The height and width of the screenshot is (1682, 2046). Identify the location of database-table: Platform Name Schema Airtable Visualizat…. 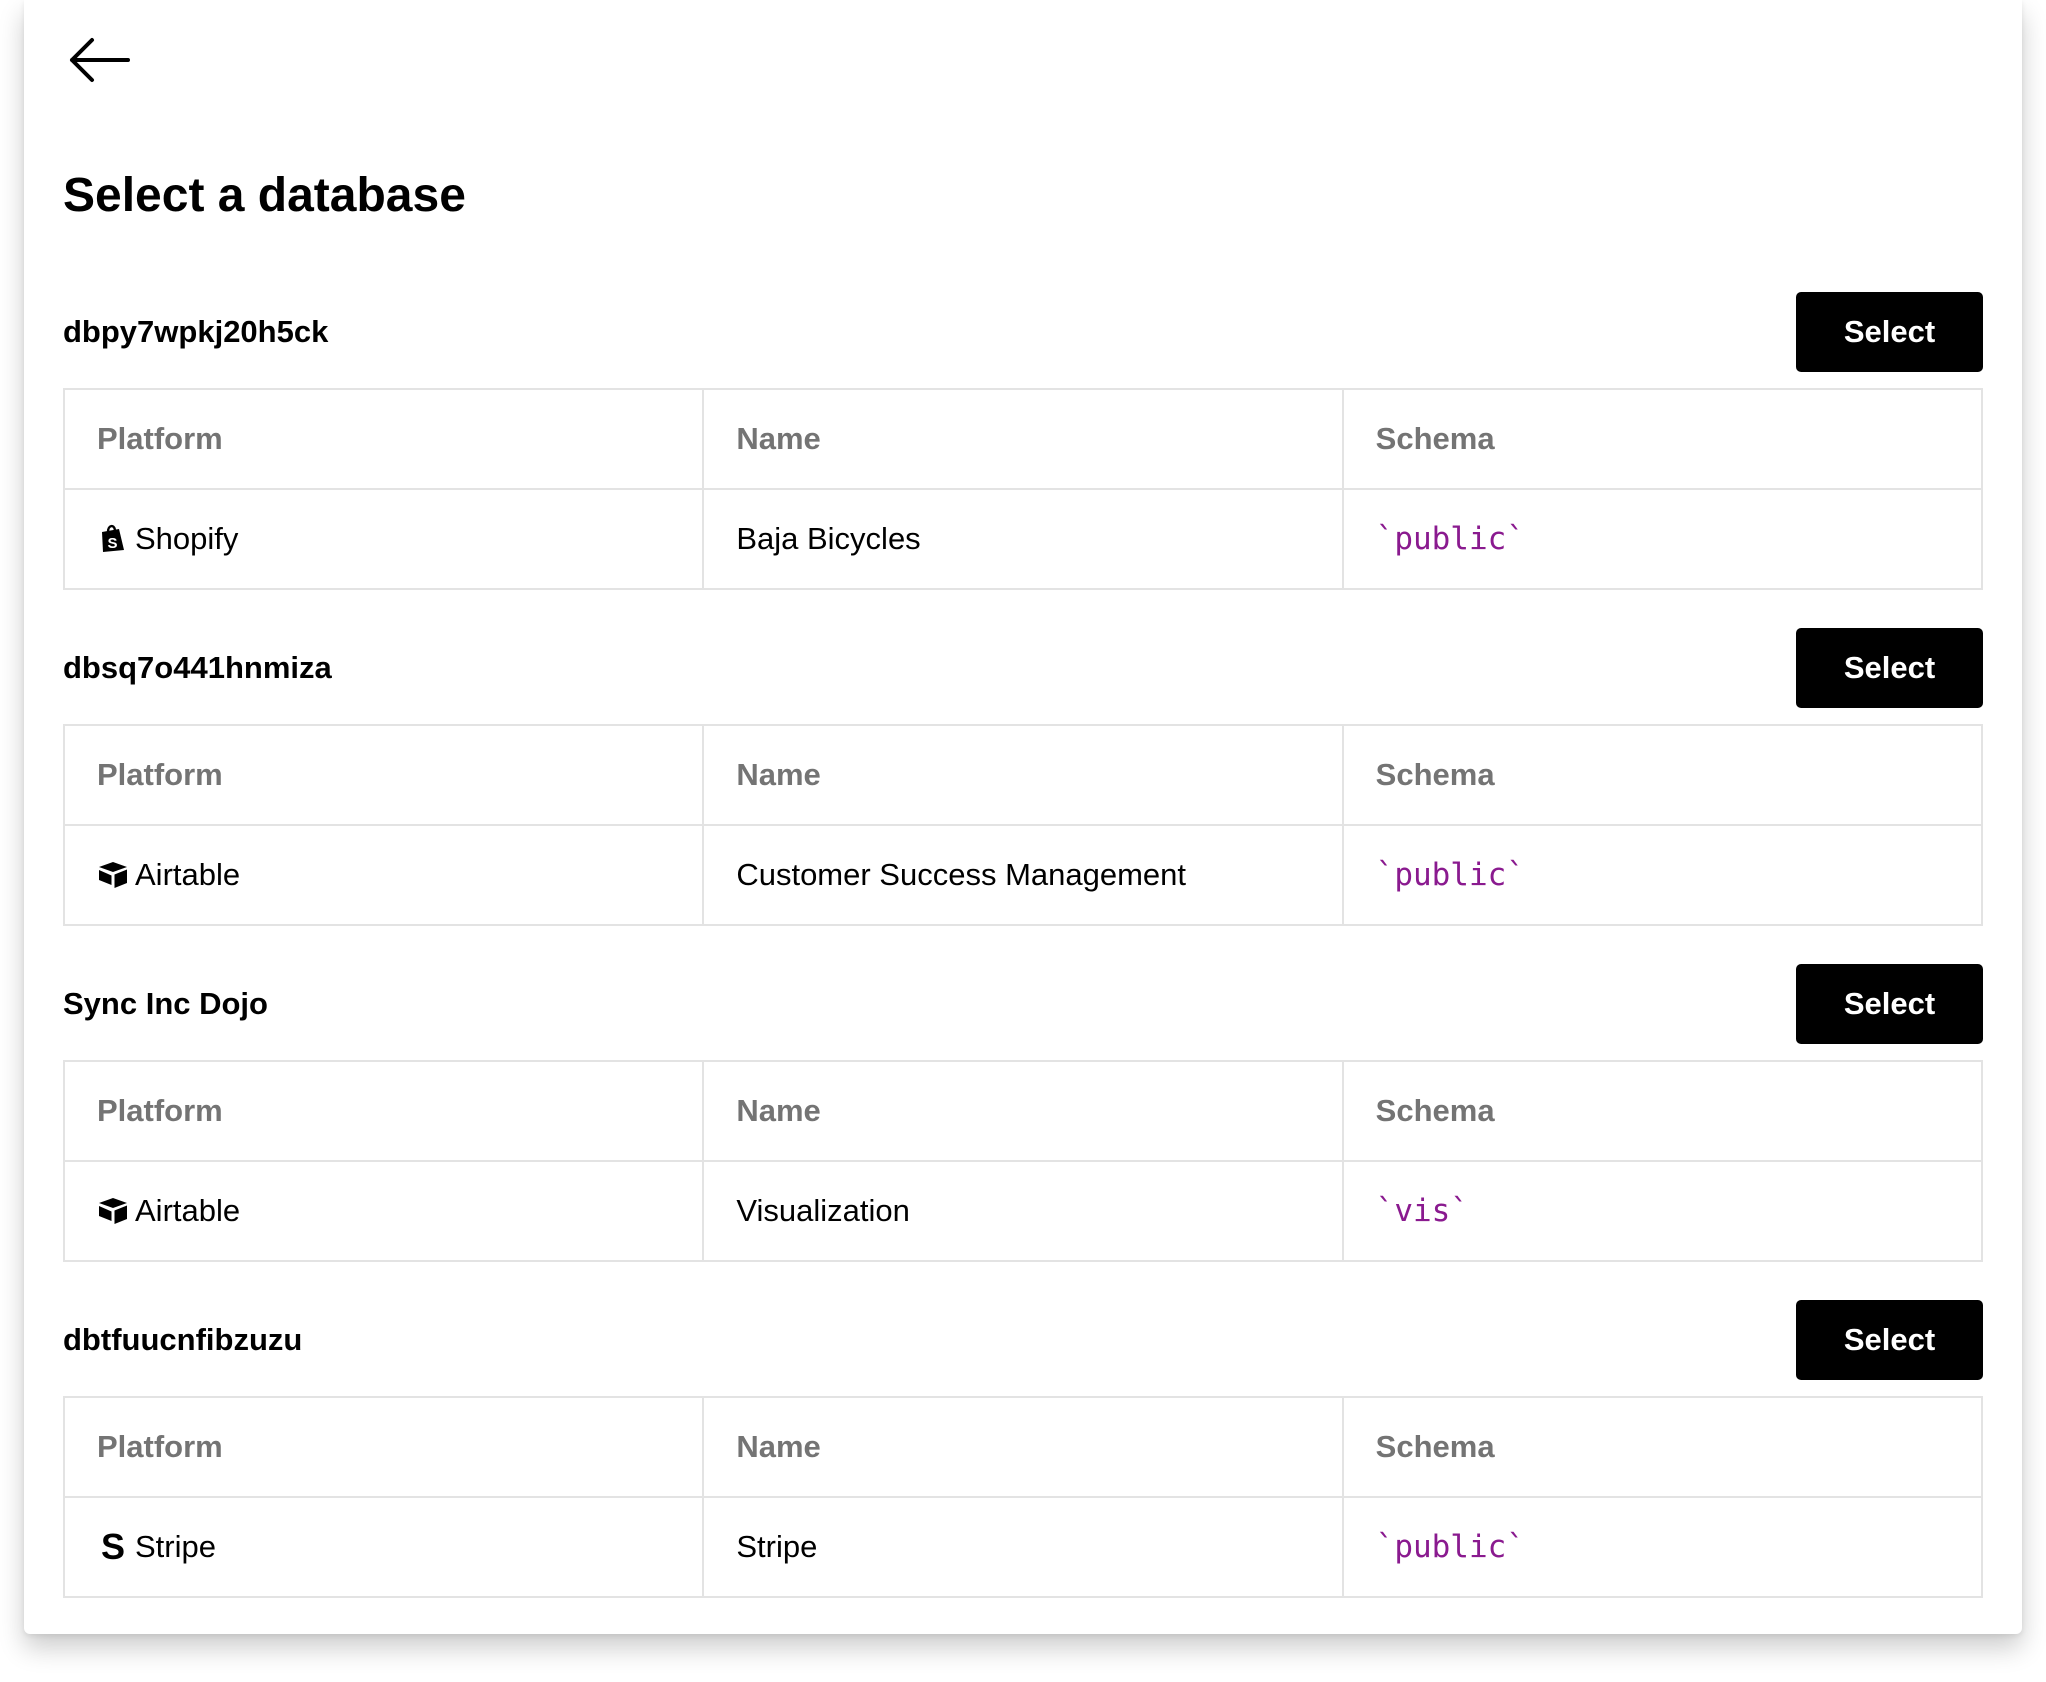
(1023, 1161).